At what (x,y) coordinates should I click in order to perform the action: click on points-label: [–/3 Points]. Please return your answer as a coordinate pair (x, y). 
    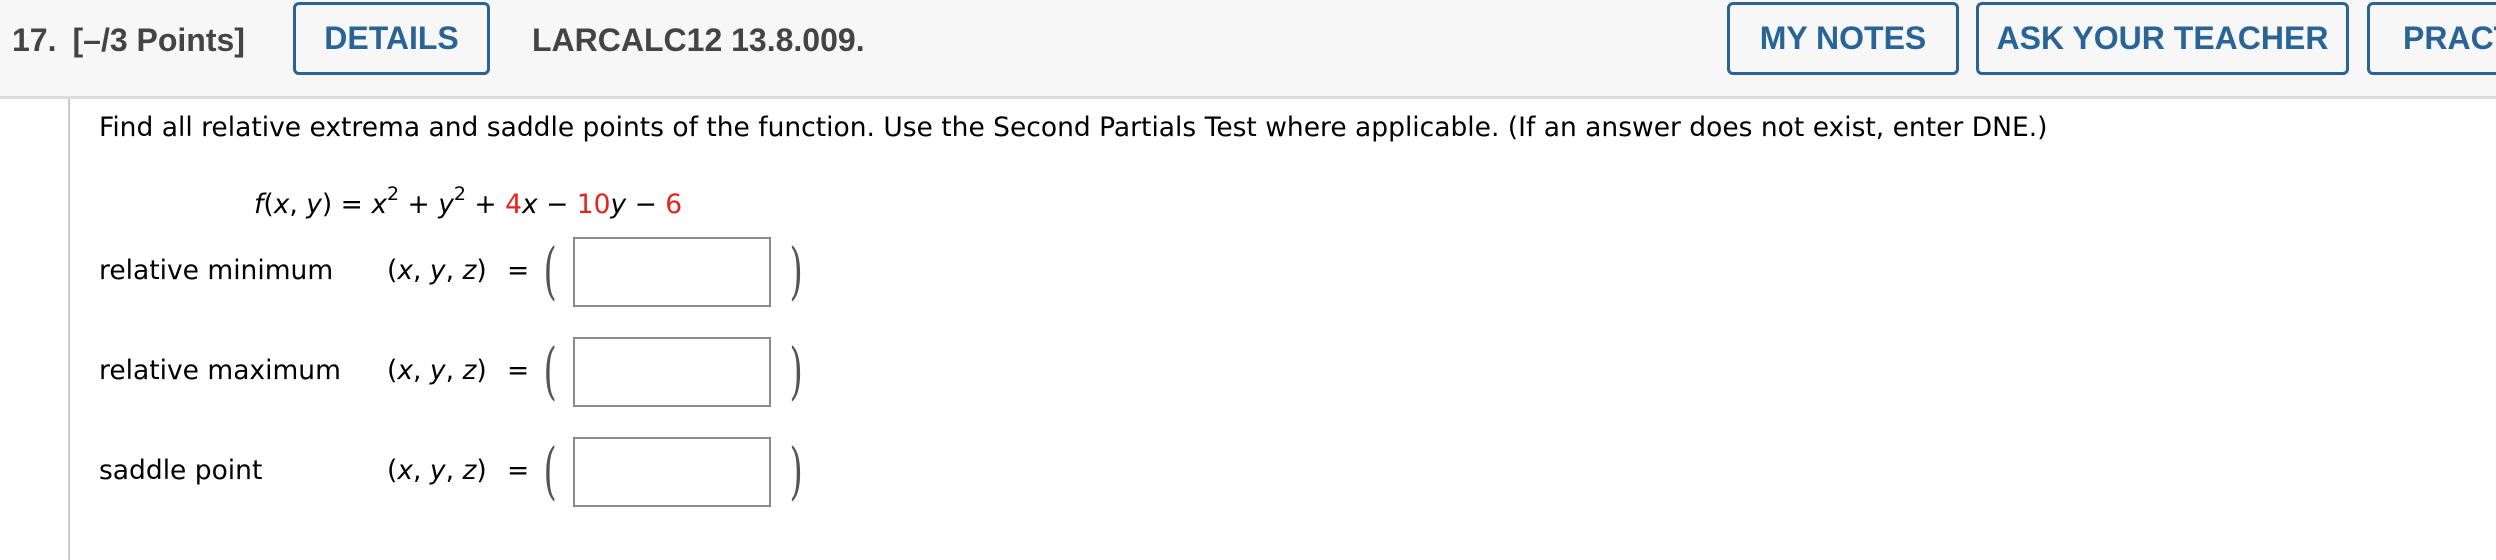
    Looking at the image, I should click on (158, 40).